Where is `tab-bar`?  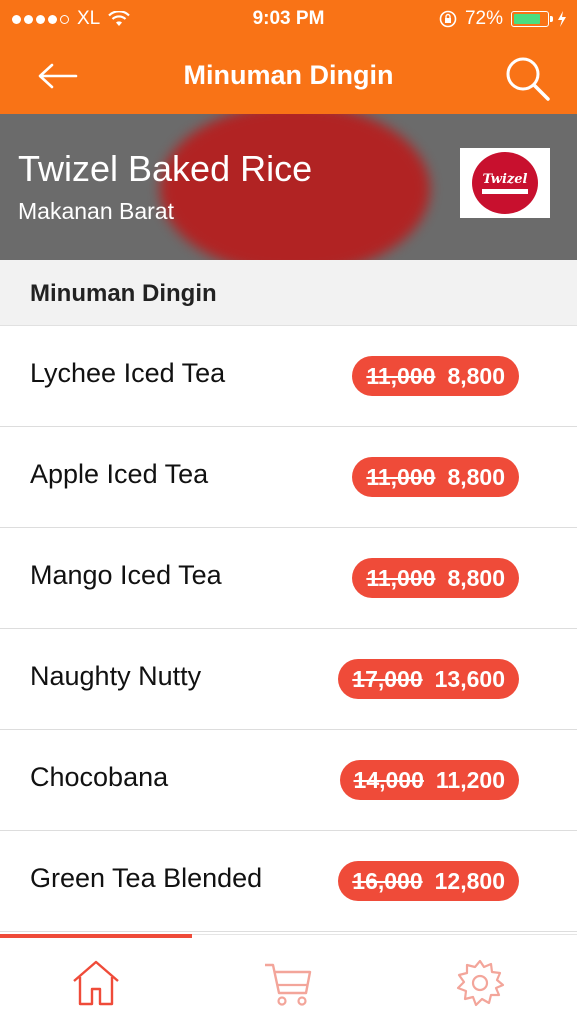
tab-bar is located at coordinates (288, 979).